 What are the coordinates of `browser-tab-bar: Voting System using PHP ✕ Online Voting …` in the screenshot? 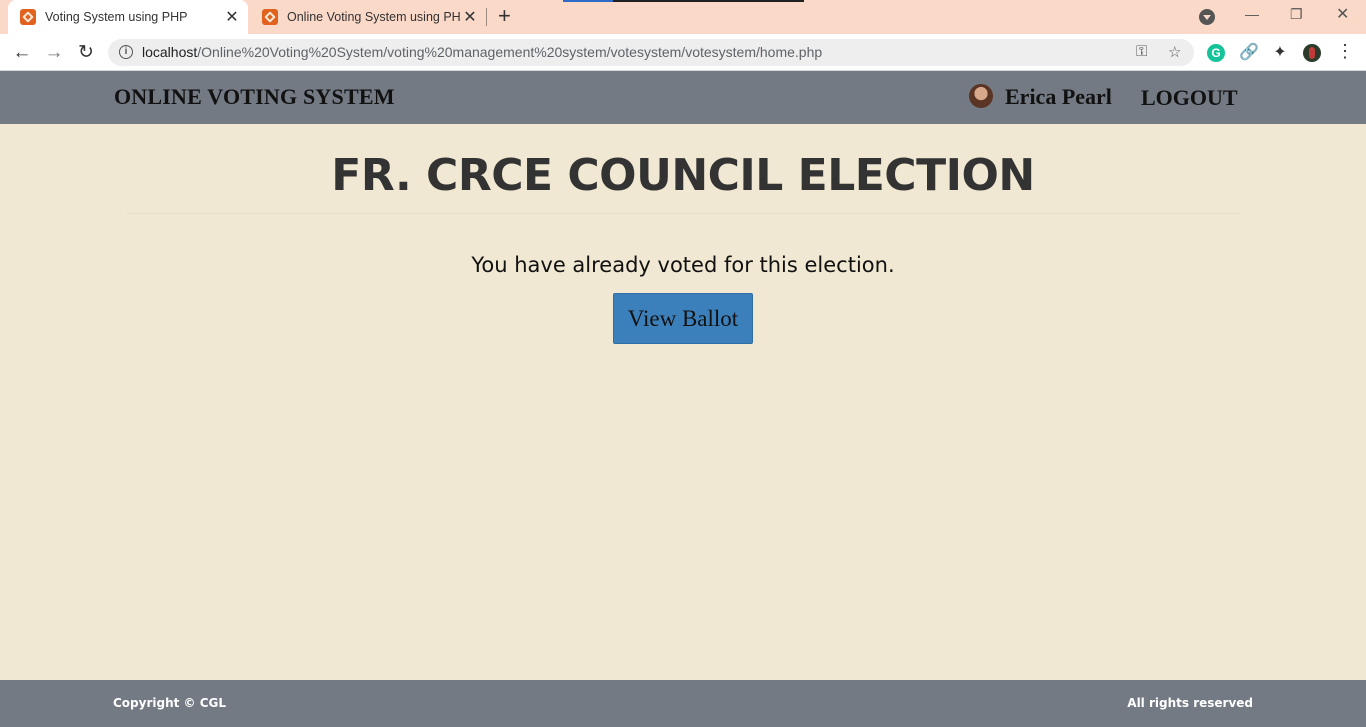 It's located at (683, 17).